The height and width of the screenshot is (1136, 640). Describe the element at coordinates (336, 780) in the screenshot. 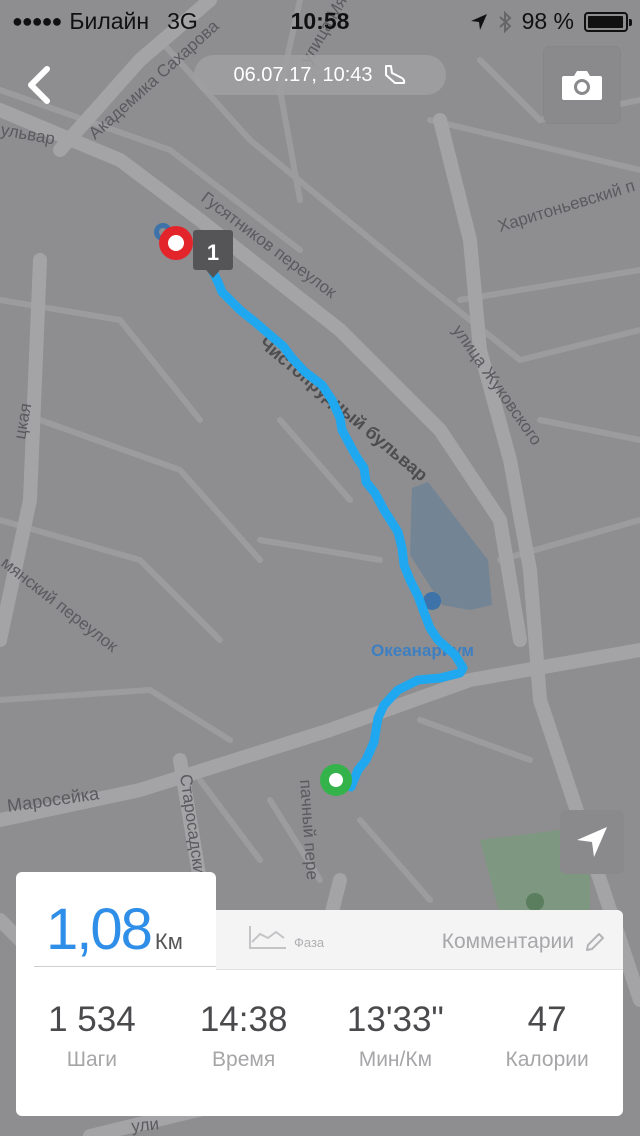

I see `start-marker` at that location.